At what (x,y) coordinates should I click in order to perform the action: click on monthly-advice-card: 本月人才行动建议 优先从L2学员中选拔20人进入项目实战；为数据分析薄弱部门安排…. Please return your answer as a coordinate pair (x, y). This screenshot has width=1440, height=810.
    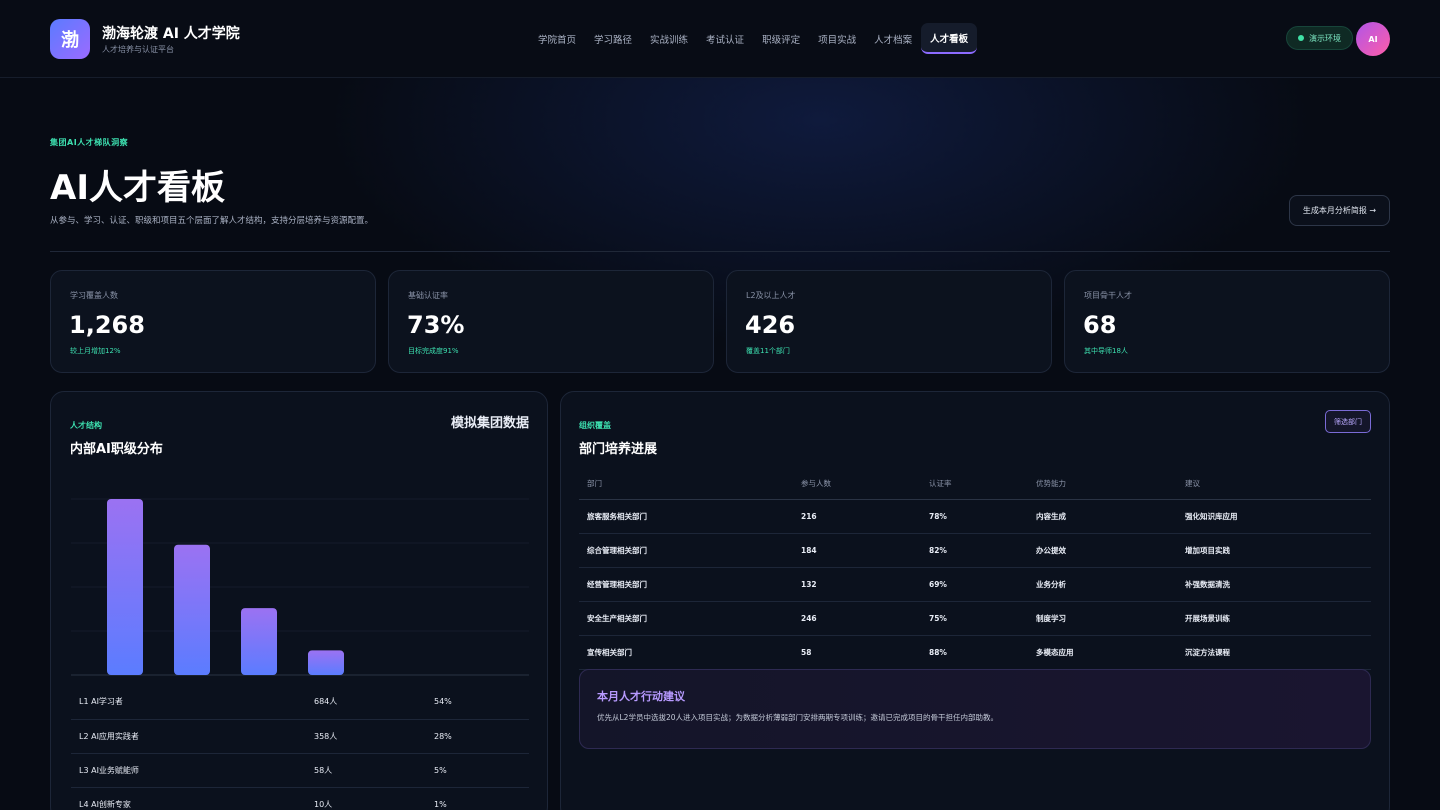
    Looking at the image, I should click on (975, 709).